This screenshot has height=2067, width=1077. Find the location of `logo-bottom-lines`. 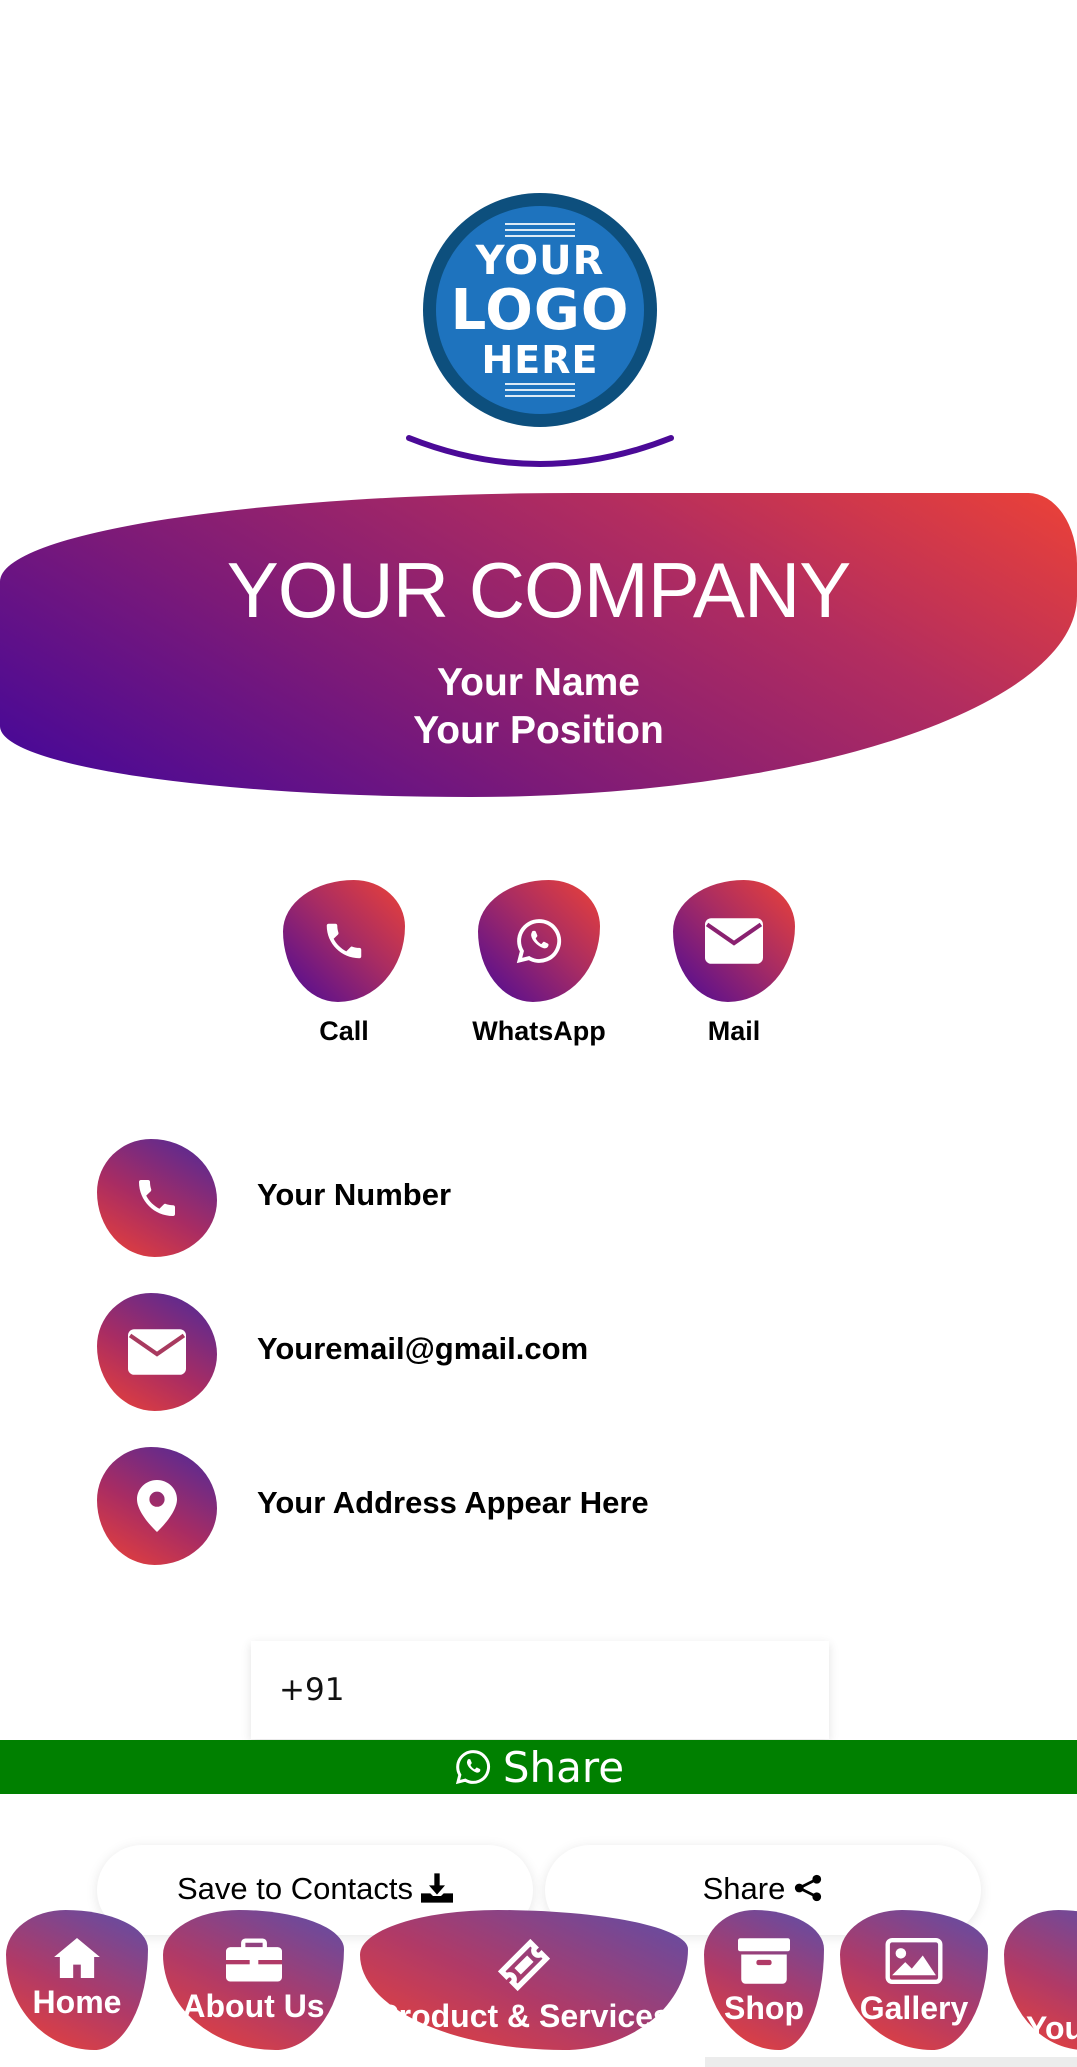

logo-bottom-lines is located at coordinates (540, 390).